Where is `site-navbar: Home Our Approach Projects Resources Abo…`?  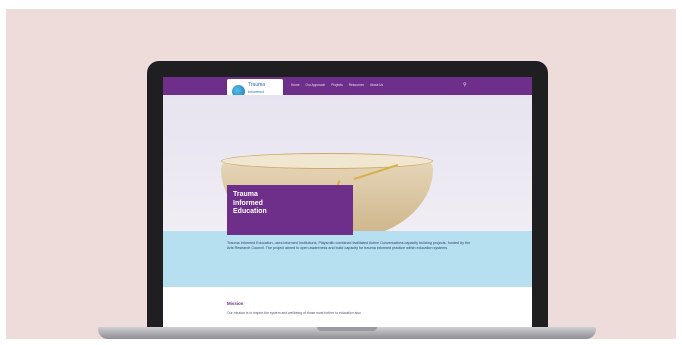
site-navbar: Home Our Approach Projects Resources Abo… is located at coordinates (347, 86).